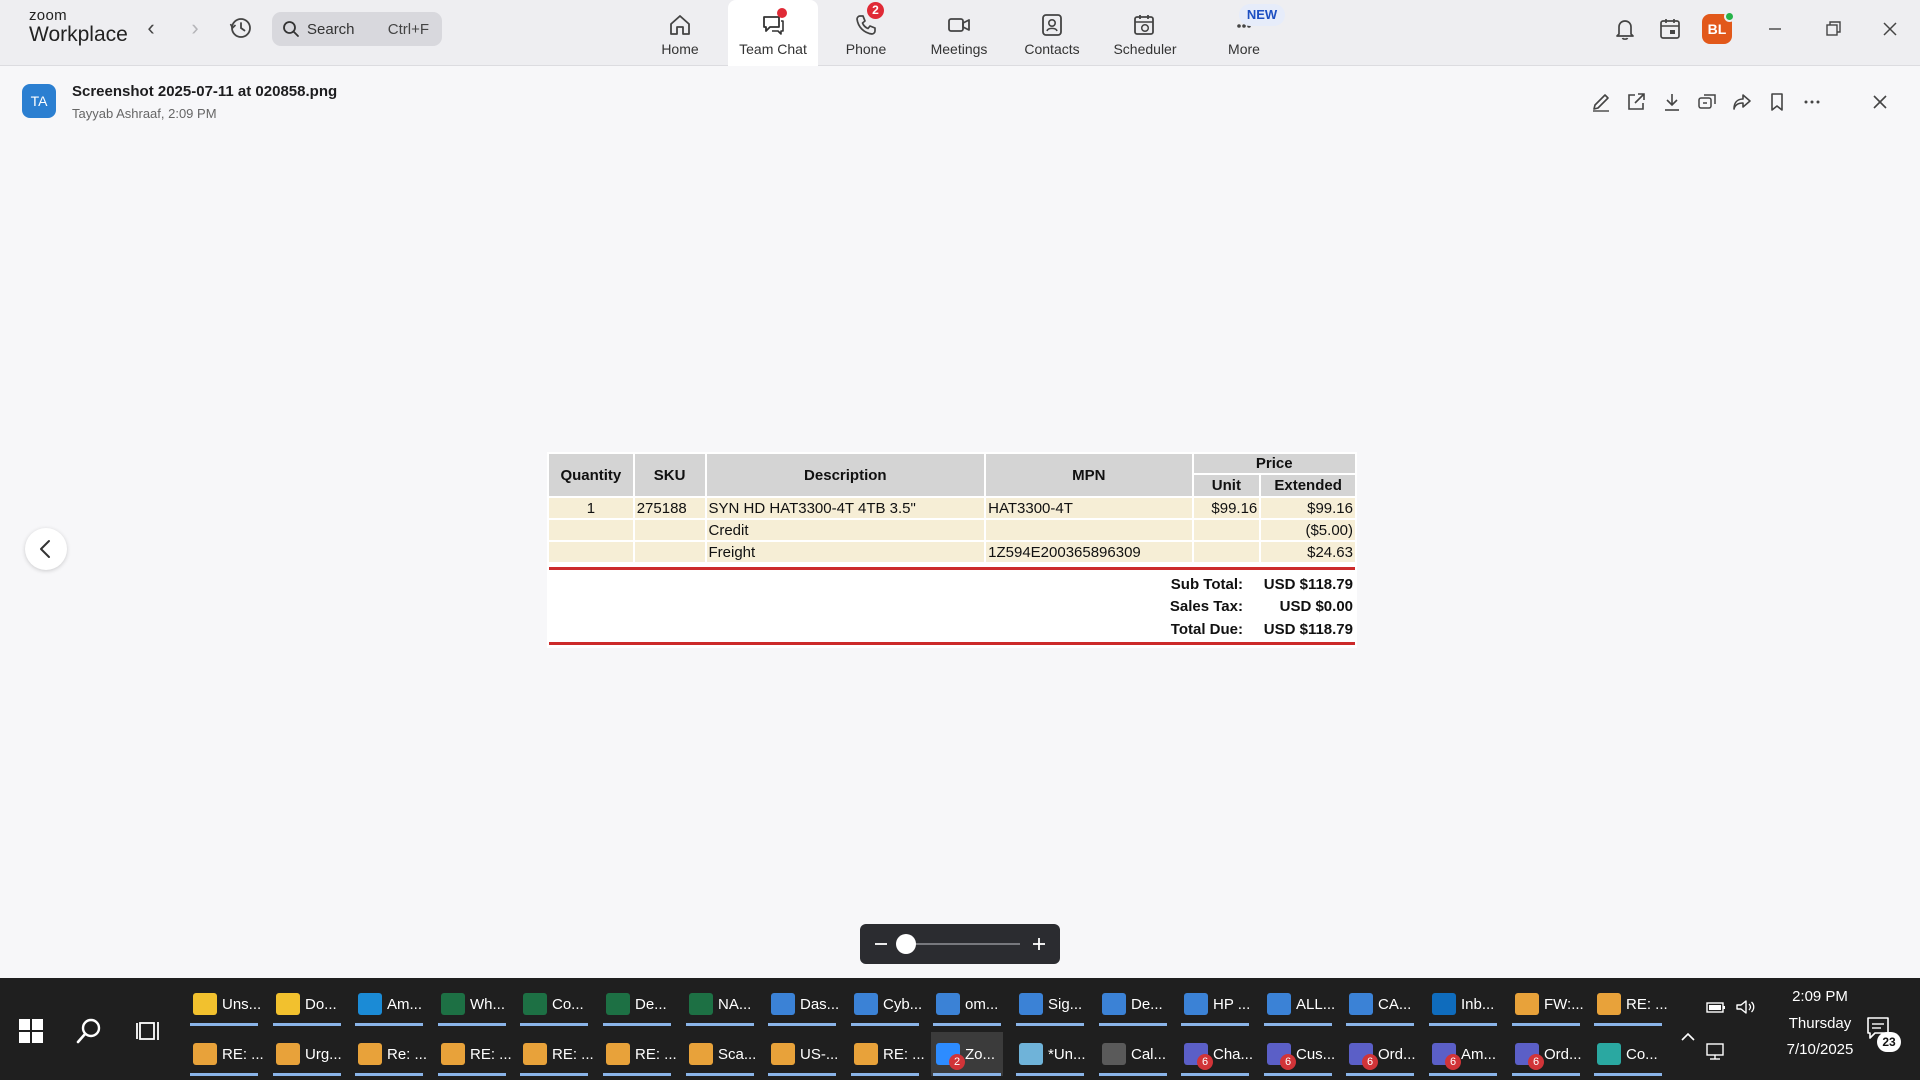 This screenshot has width=1920, height=1080. Describe the element at coordinates (1688, 1037) in the screenshot. I see `chevron-up-icon` at that location.